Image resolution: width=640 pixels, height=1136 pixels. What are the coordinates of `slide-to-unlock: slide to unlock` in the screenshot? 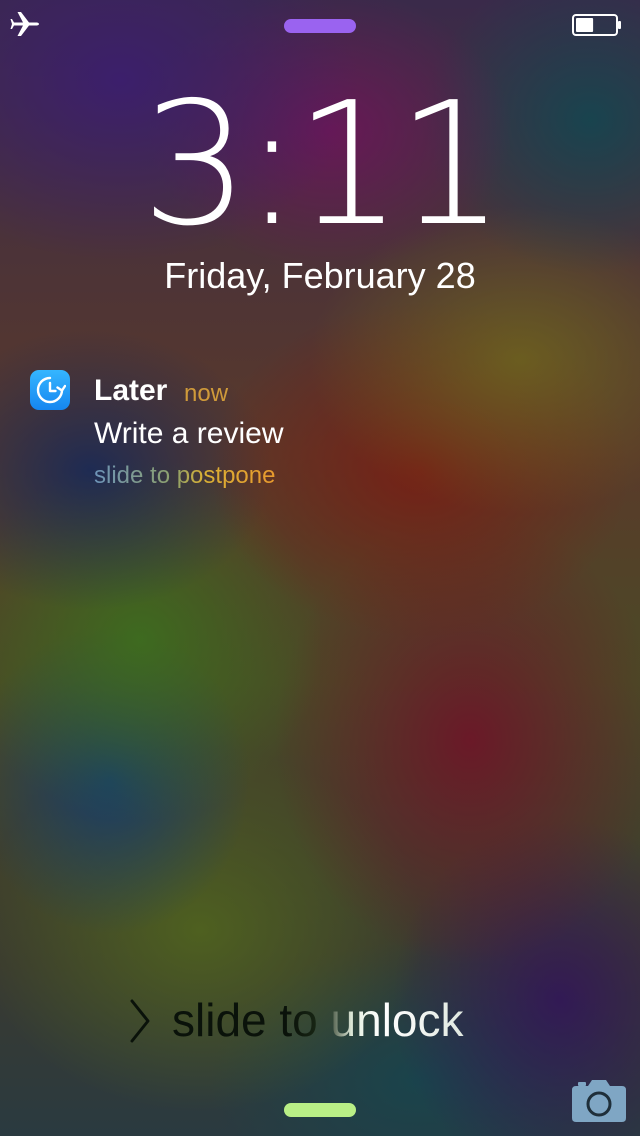 It's located at (320, 1020).